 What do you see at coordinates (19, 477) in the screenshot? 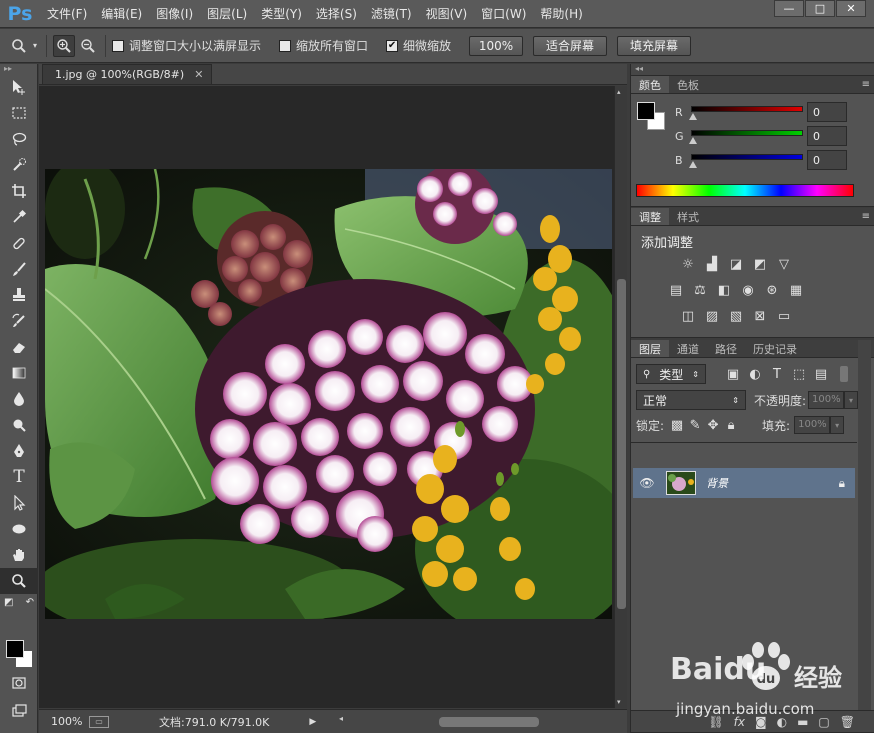
I see `type-tool-icon: T` at bounding box center [19, 477].